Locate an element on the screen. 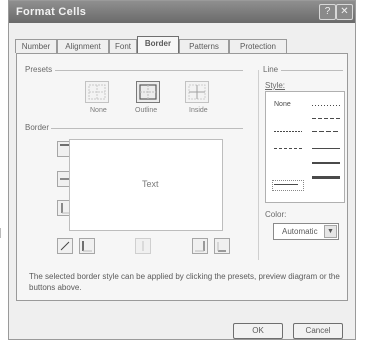 The width and height of the screenshot is (365, 348). preset-none-icon is located at coordinates (97, 92).